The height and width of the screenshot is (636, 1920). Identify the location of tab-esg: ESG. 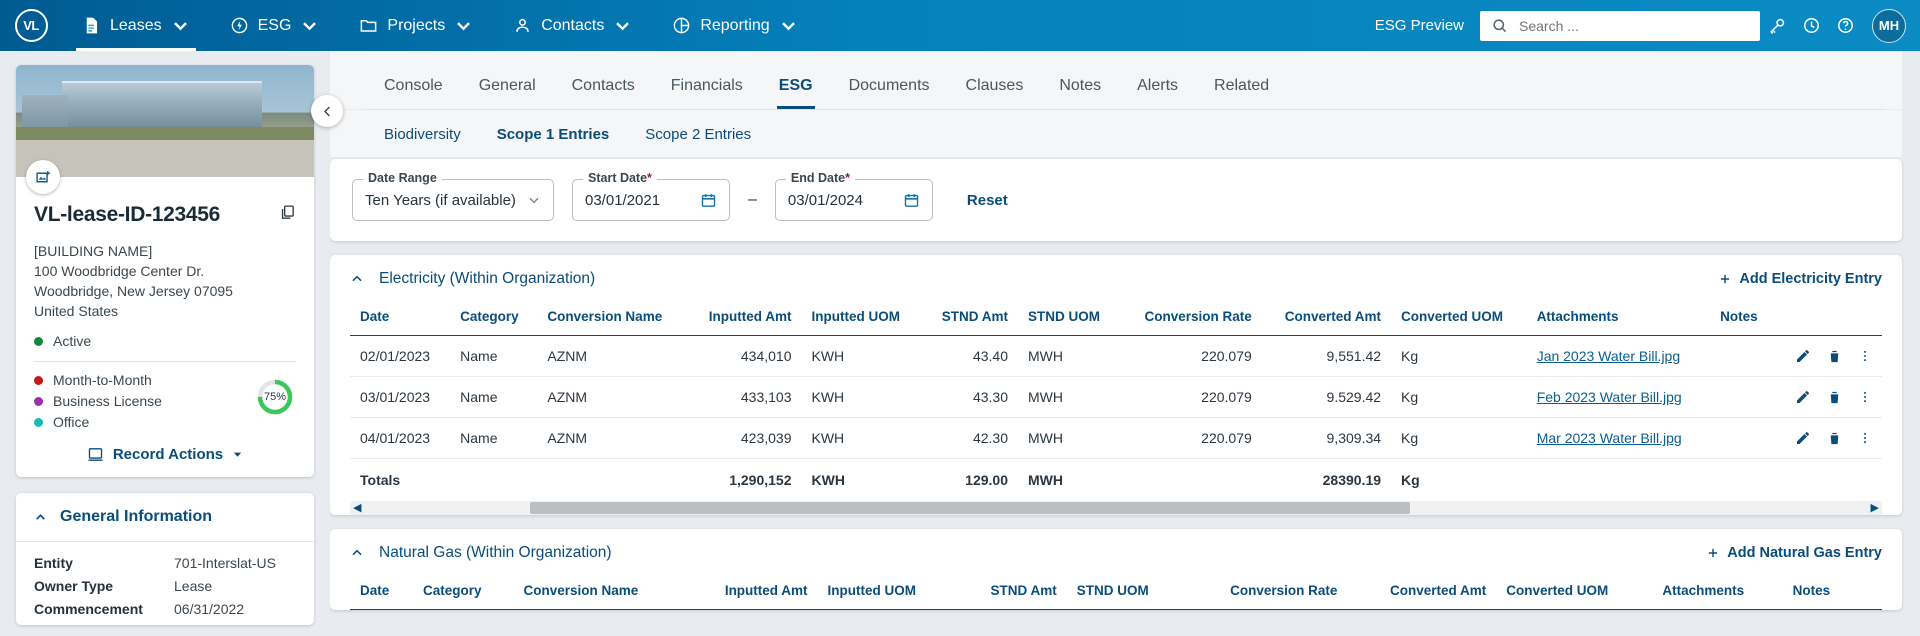
(796, 93).